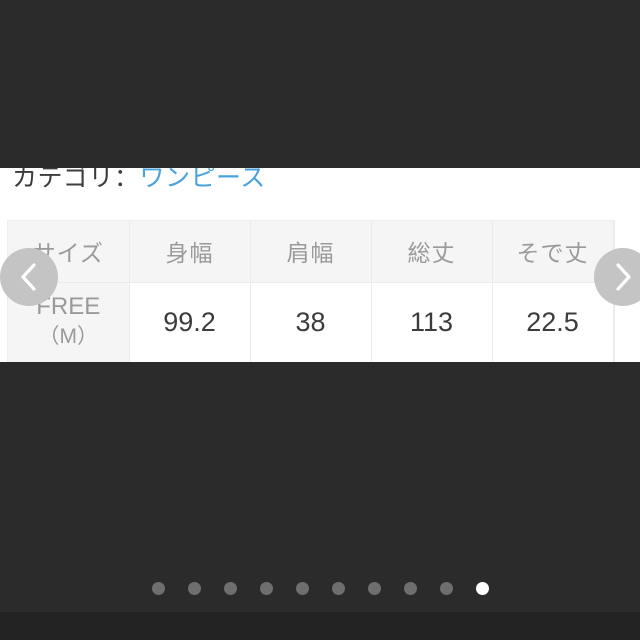 The height and width of the screenshot is (640, 640). I want to click on size-table-header-row: サイズ 身幅 肩幅 総丈 そで丈, so click(311, 252).